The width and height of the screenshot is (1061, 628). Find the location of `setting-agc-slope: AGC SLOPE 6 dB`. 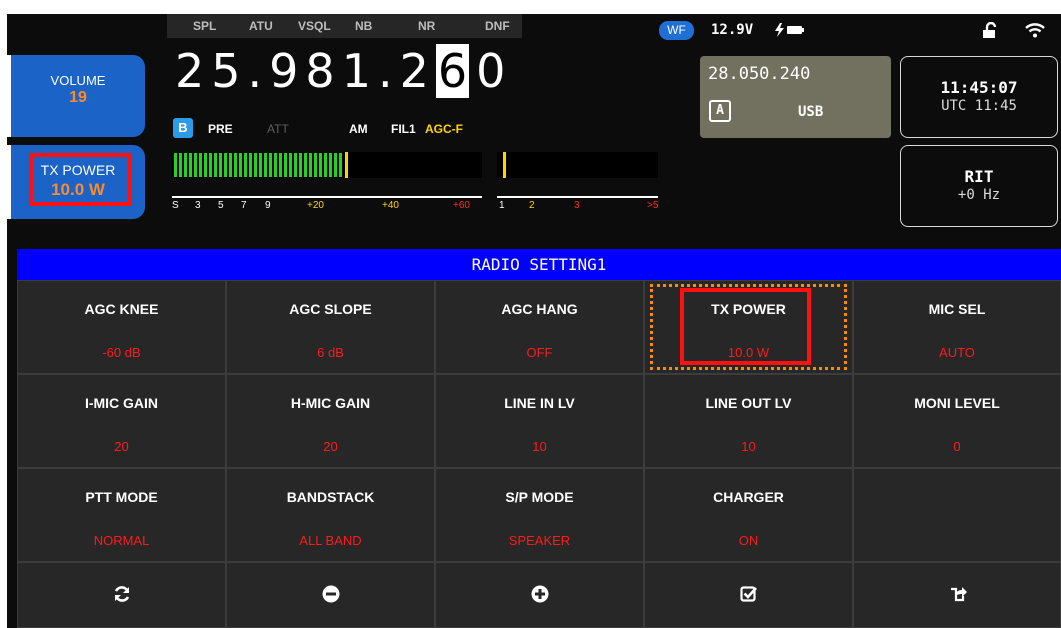

setting-agc-slope: AGC SLOPE 6 dB is located at coordinates (330, 327).